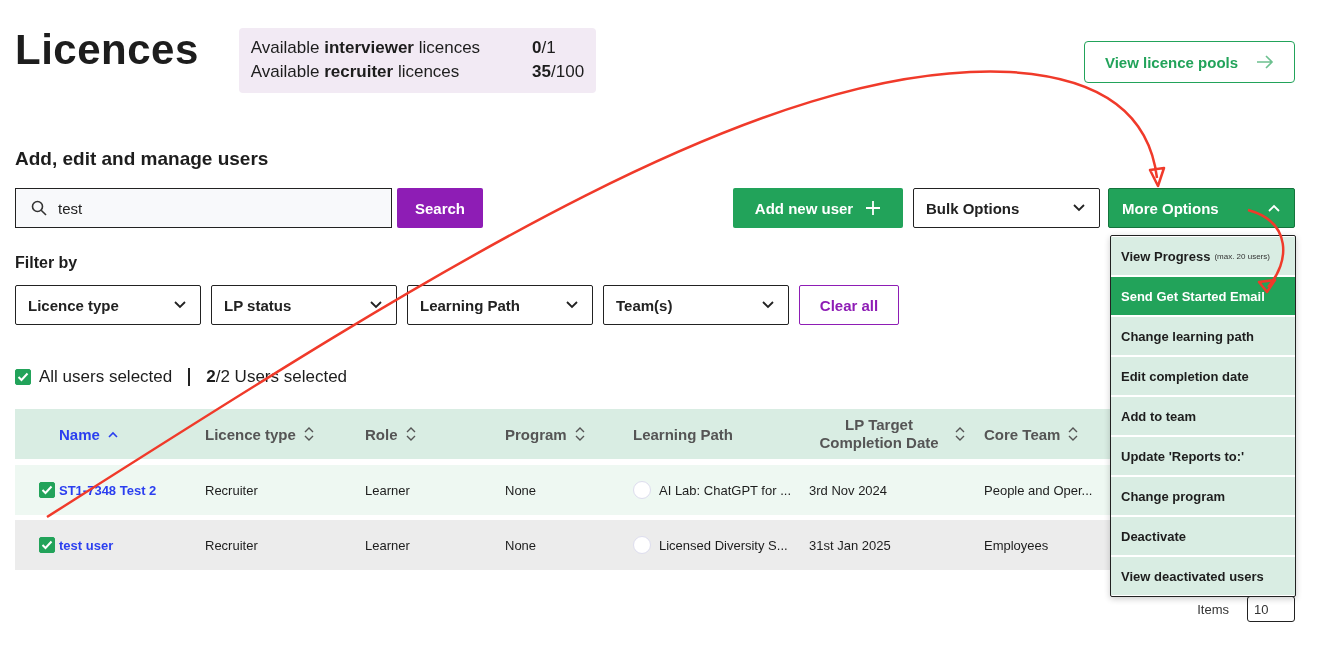 The width and height of the screenshot is (1318, 651). What do you see at coordinates (1203, 416) in the screenshot?
I see `menu-item: Add to team` at bounding box center [1203, 416].